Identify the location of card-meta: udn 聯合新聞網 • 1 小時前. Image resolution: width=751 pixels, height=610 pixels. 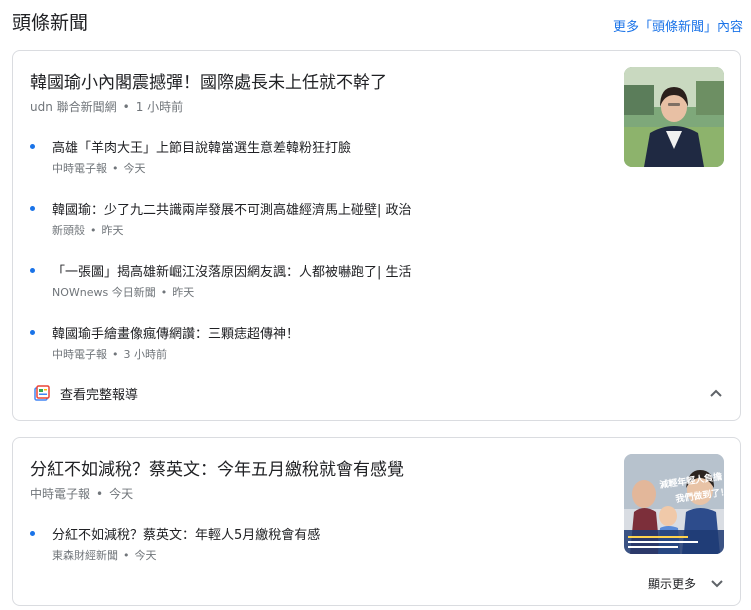
(107, 107).